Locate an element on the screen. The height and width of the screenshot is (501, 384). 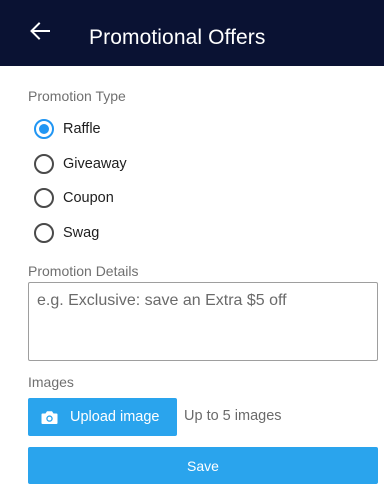
promotion-details-field is located at coordinates (203, 321).